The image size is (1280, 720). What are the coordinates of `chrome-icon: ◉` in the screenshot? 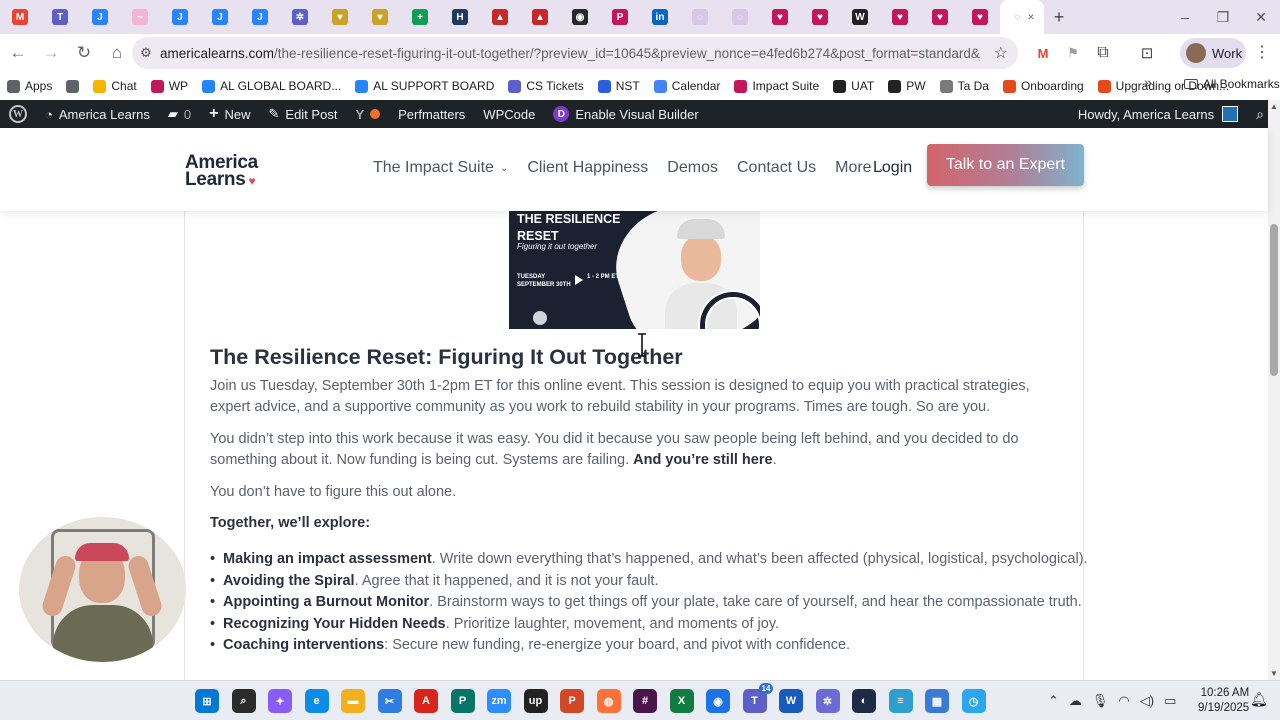 It's located at (718, 701).